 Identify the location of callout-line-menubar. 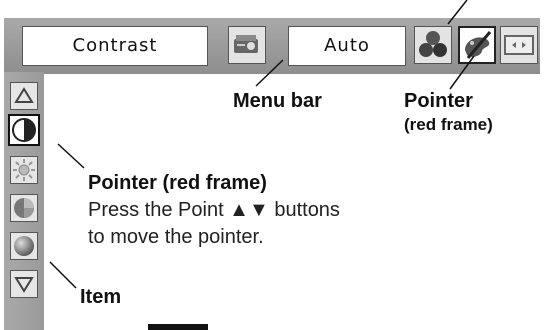
(269, 73).